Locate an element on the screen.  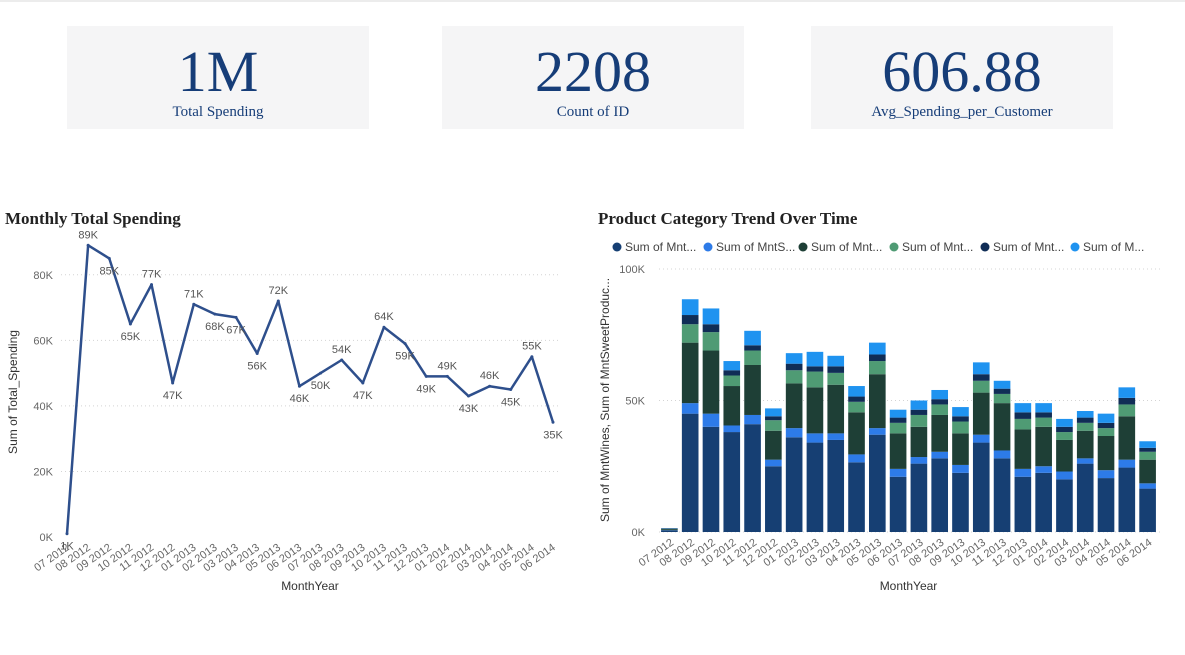
kpi-value: 1M is located at coordinates (218, 71).